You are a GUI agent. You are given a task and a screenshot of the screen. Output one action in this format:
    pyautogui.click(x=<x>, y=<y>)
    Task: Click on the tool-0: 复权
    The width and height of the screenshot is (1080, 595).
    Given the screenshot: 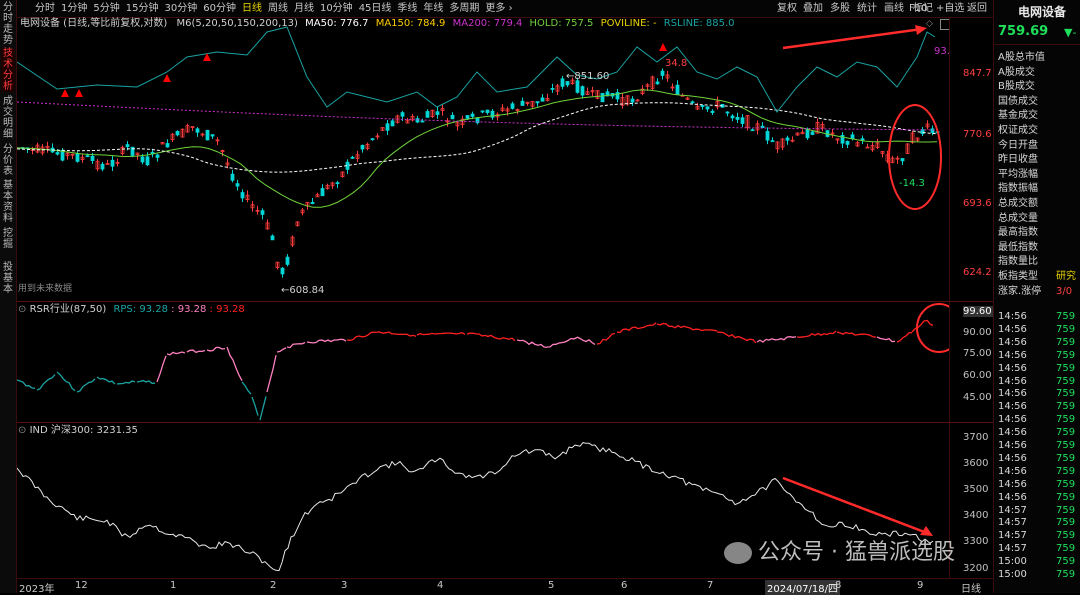 What is the action you would take?
    pyautogui.click(x=787, y=8)
    